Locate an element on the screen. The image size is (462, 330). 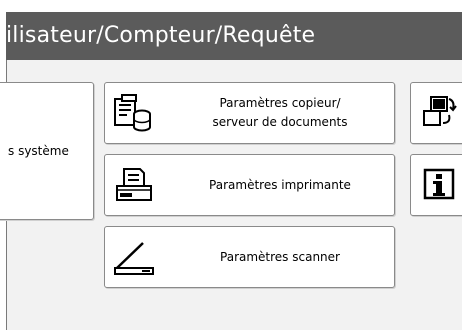
scanner-settings-button: Paramètres scanner is located at coordinates (249, 257).